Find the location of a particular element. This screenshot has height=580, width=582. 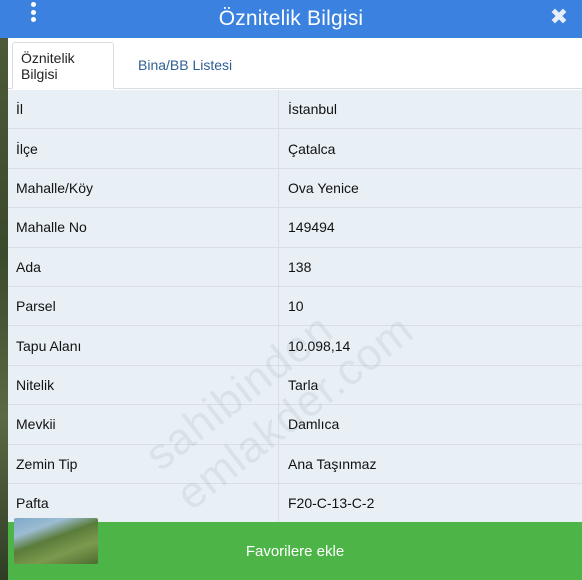

table-row: Zemin Tip Ana Taşınmaz is located at coordinates (295, 464).